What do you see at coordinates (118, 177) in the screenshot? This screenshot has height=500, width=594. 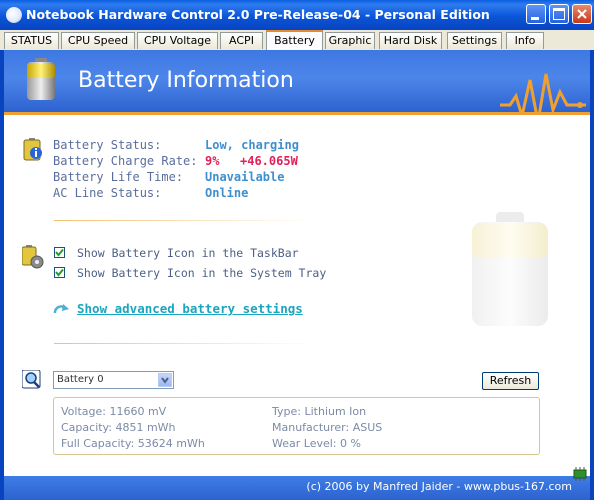 I see `life-time-label: Battery Life Time:` at bounding box center [118, 177].